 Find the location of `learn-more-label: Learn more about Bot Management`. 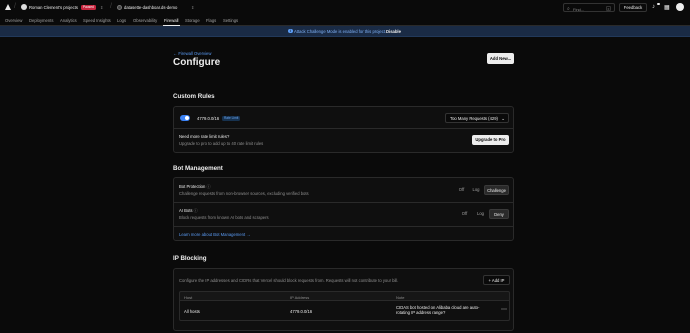

learn-more-label: Learn more about Bot Management is located at coordinates (212, 234).